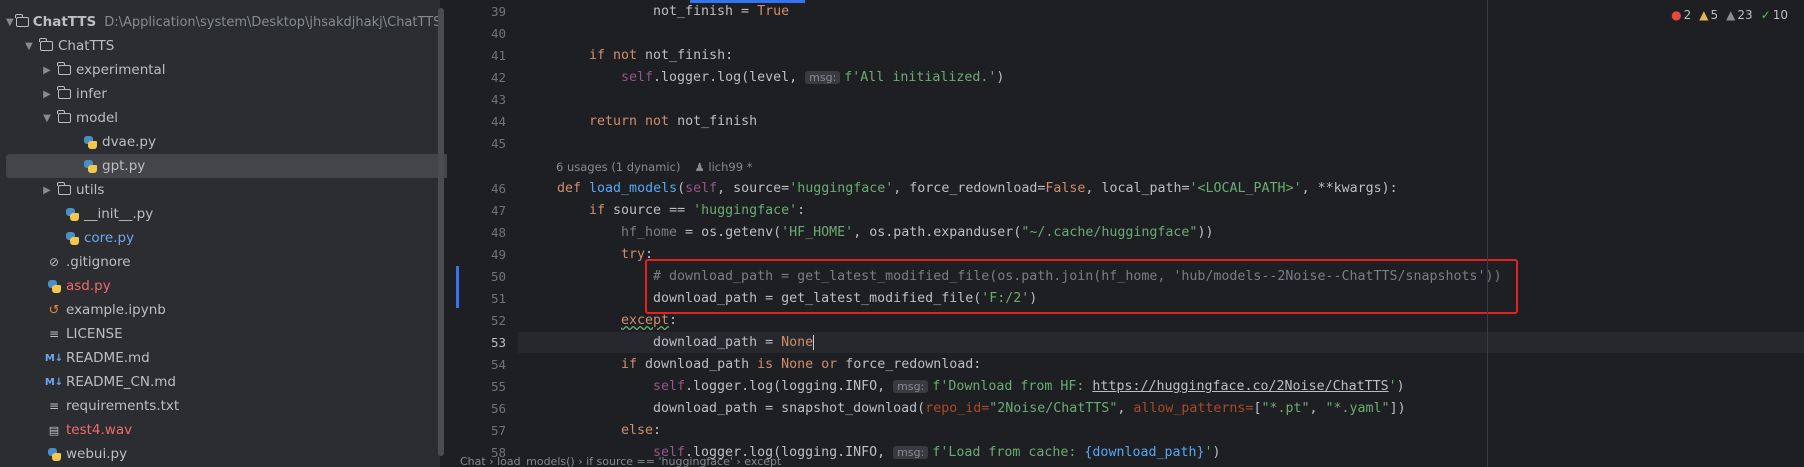 This screenshot has height=467, width=1804. Describe the element at coordinates (54, 406) in the screenshot. I see `text-file-icon: ≡` at that location.